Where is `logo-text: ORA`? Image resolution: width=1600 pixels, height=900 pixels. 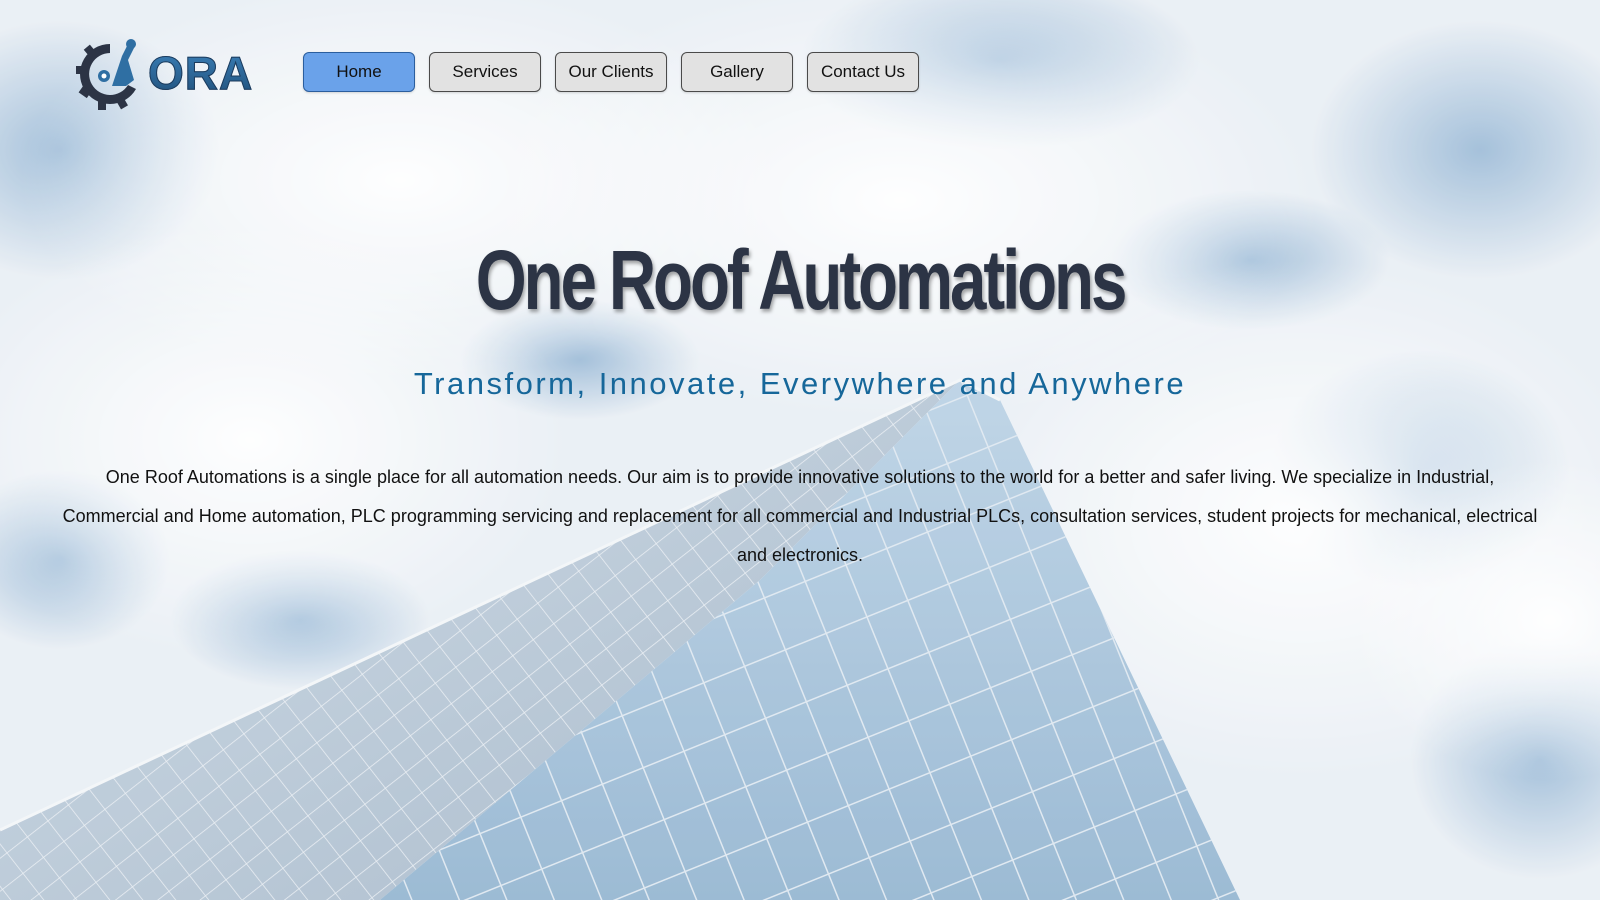 logo-text: ORA is located at coordinates (200, 73).